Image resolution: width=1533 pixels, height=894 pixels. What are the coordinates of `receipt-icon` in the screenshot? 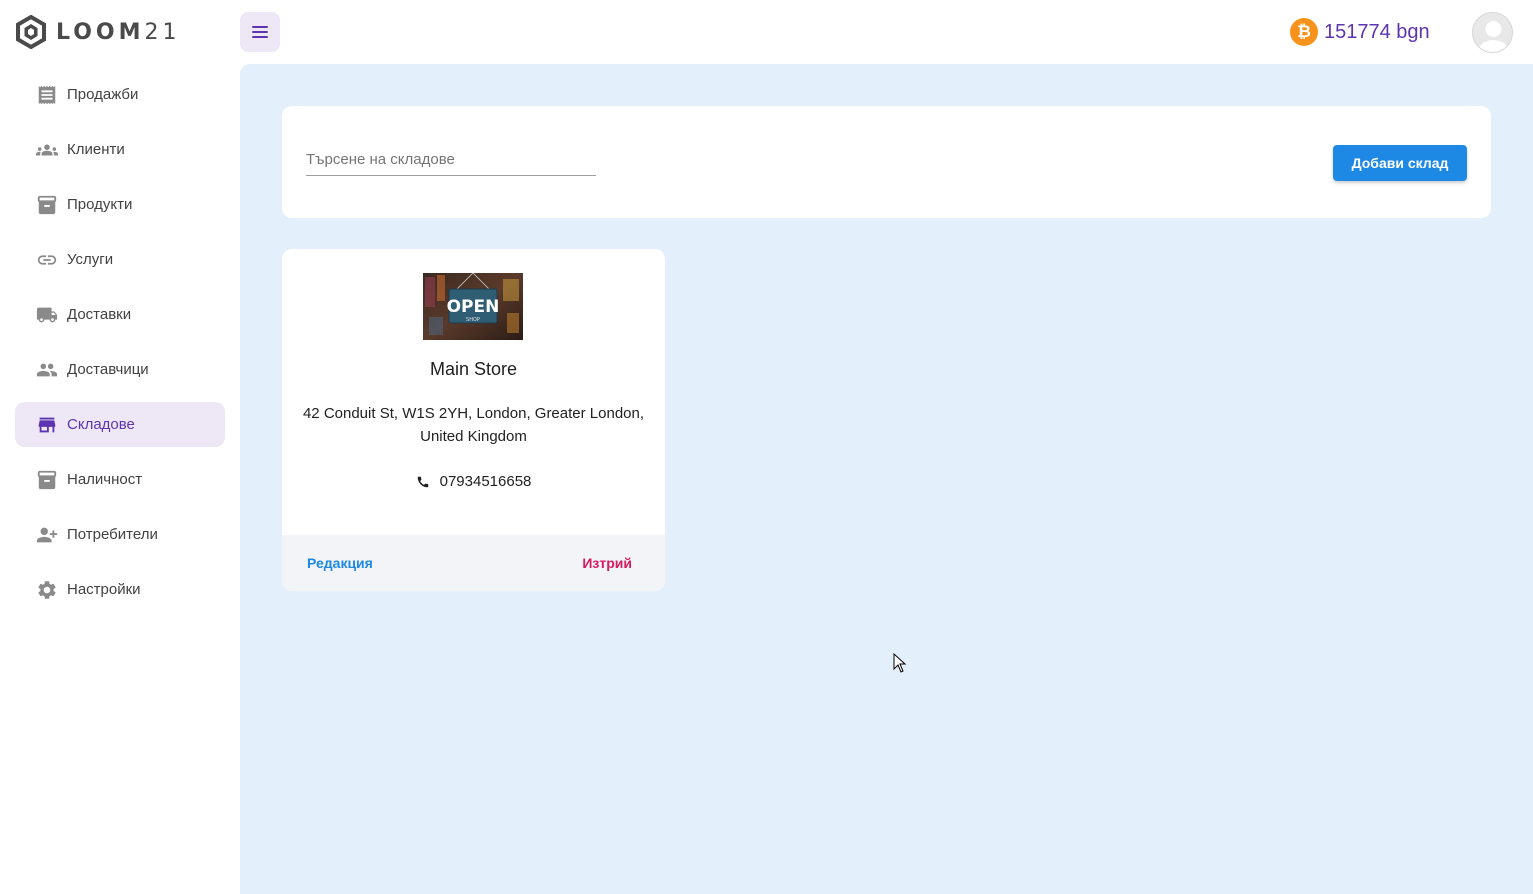 It's located at (47, 95).